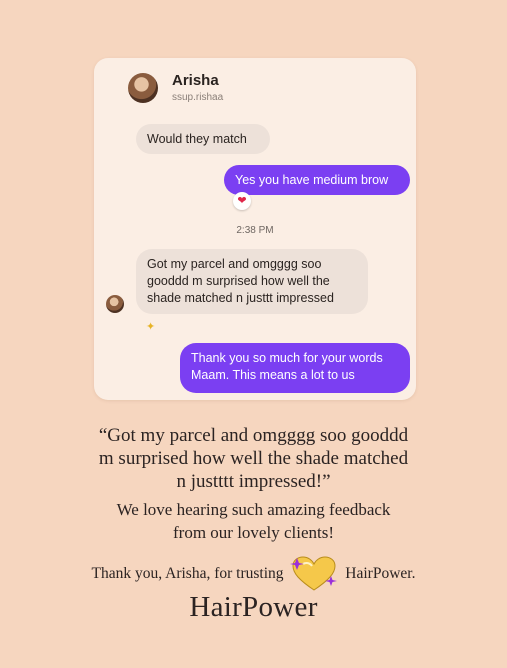  I want to click on message-line: Thank you so much for your words, so click(287, 358).